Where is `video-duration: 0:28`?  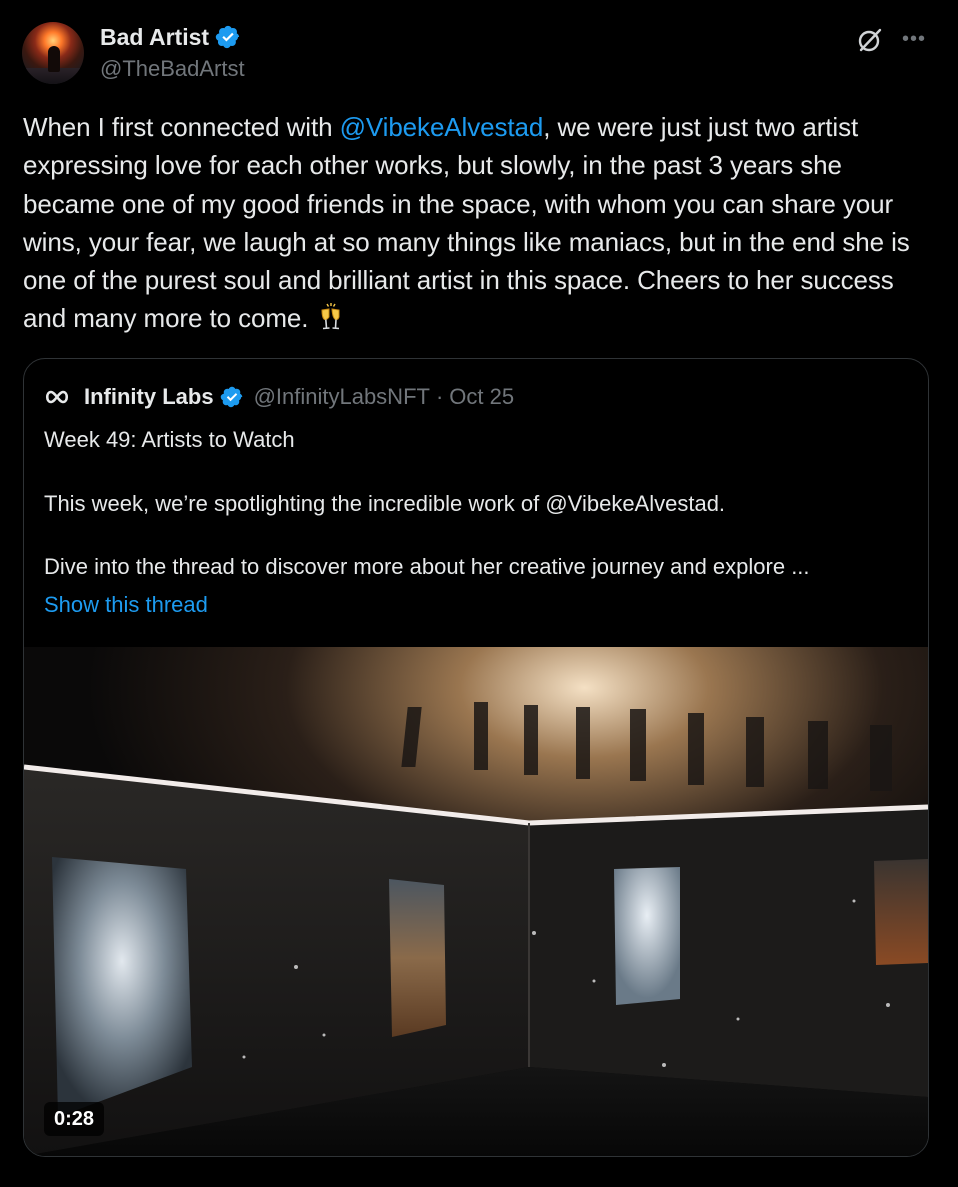
video-duration: 0:28 is located at coordinates (74, 1119).